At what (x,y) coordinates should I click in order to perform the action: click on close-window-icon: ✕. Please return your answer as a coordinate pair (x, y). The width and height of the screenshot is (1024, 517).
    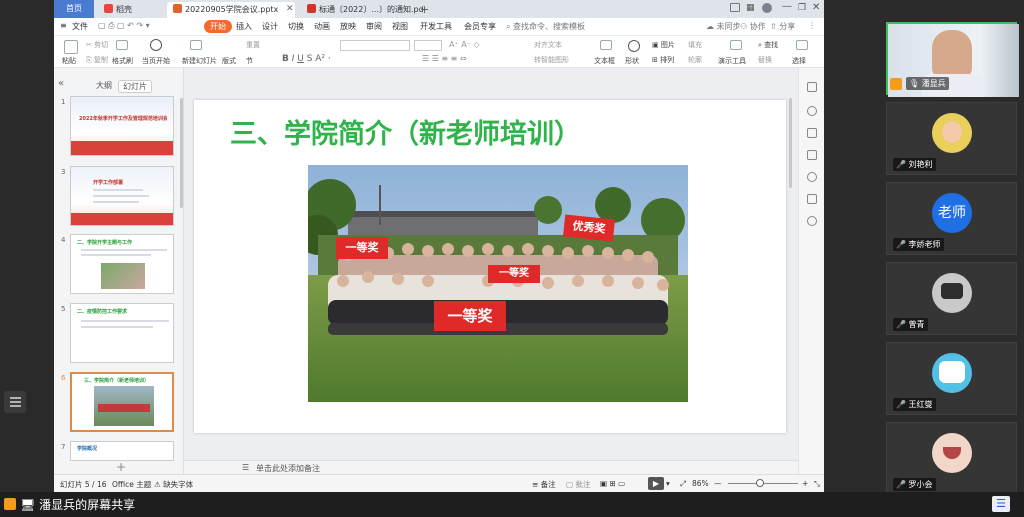
    Looking at the image, I should click on (816, 7).